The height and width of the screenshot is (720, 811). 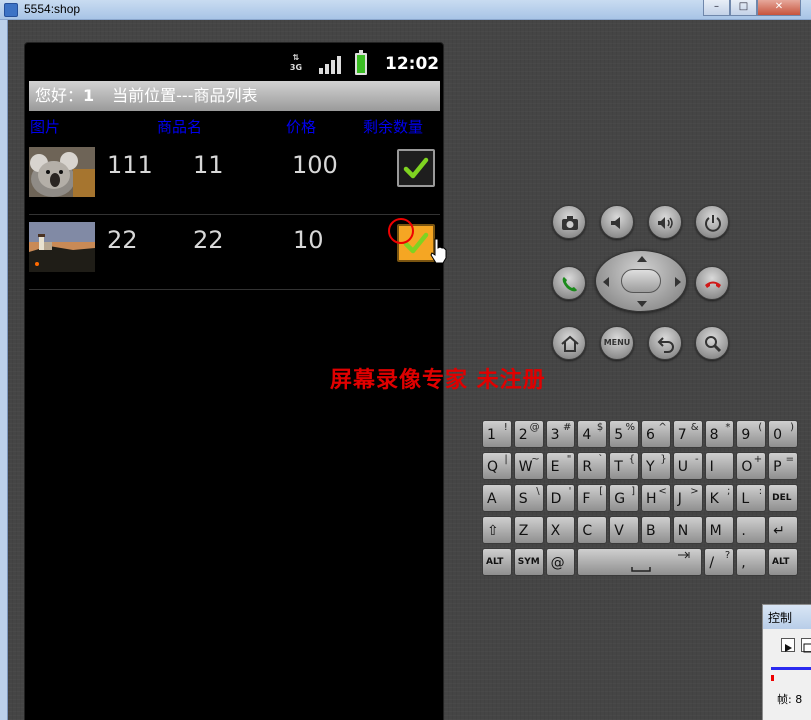 I want to click on key-m: M, so click(x=719, y=530).